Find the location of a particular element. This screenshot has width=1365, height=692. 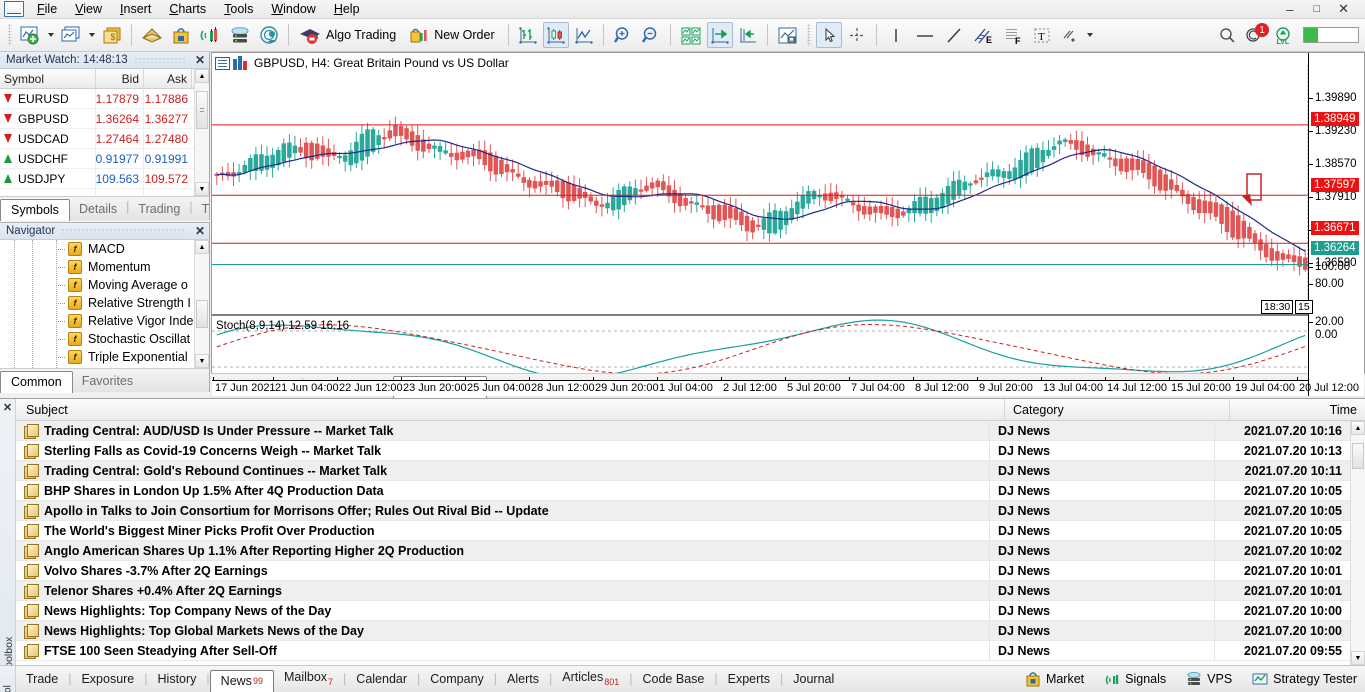

table-row: USDJPY 109.563 109.572 is located at coordinates (97, 179).